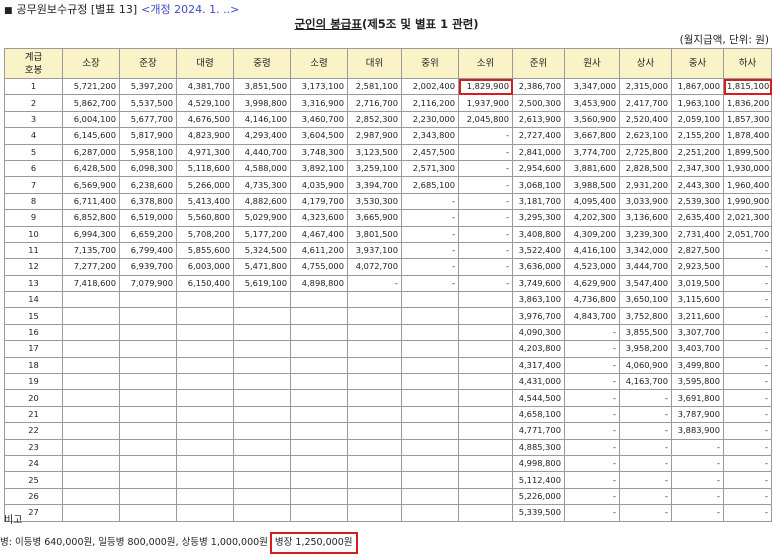 The width and height of the screenshot is (773, 558). What do you see at coordinates (538, 316) in the screenshot?
I see `salary-cell: 3,976,700` at bounding box center [538, 316].